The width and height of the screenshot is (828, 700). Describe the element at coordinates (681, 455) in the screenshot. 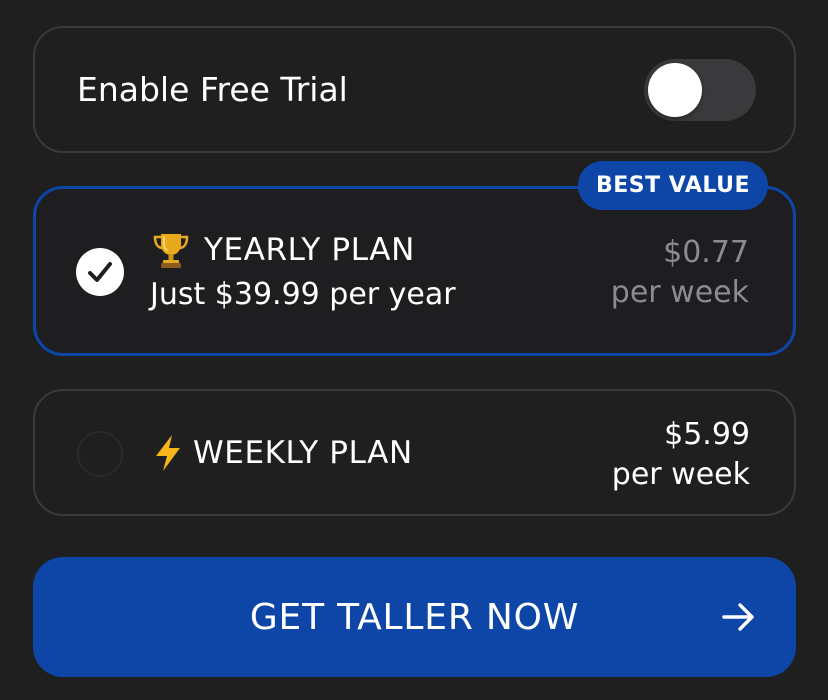

I see `weekly-plan-price: $5.99 per week` at that location.